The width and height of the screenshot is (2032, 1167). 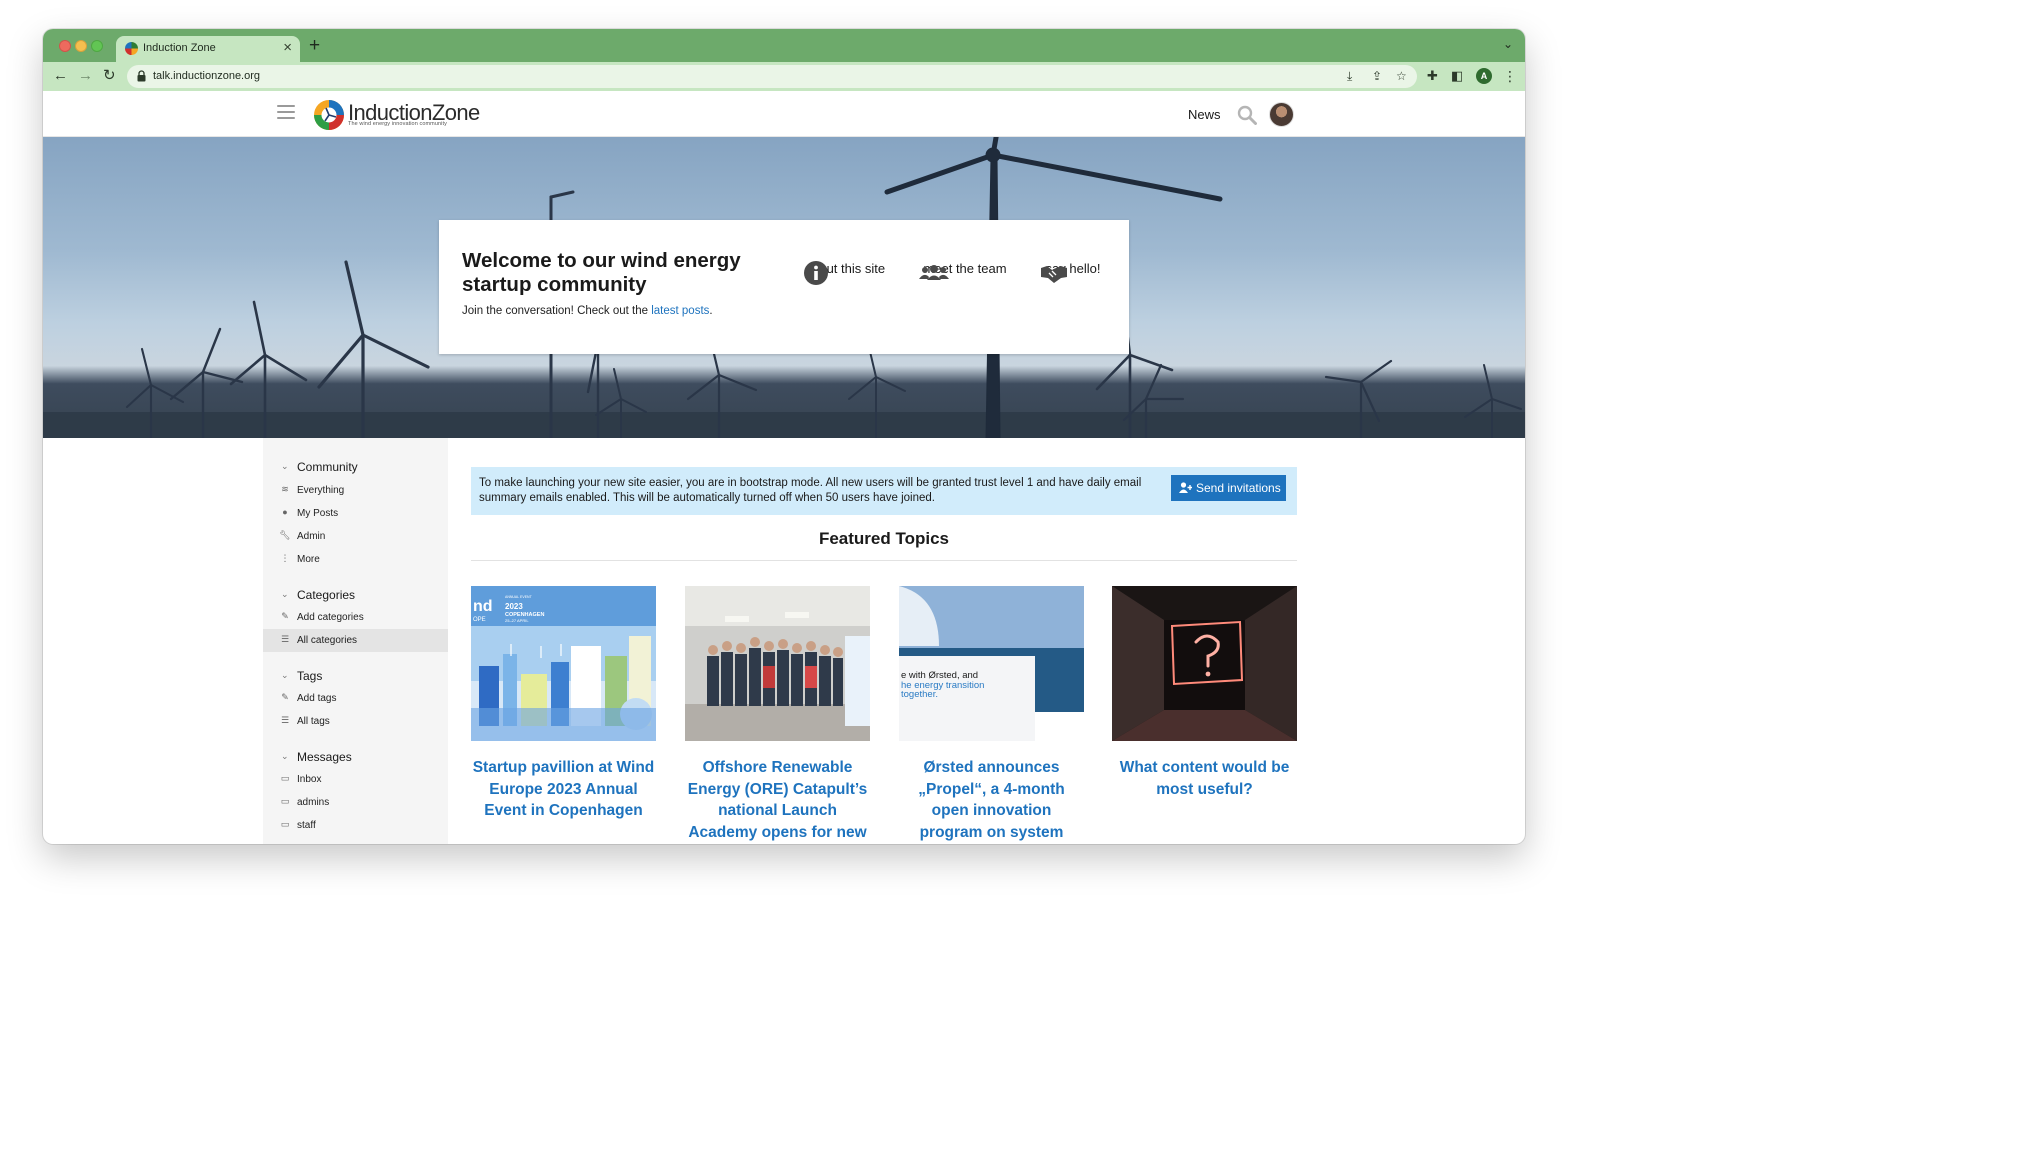 What do you see at coordinates (1204, 778) in the screenshot?
I see `topic-title: What content would be most useful?` at bounding box center [1204, 778].